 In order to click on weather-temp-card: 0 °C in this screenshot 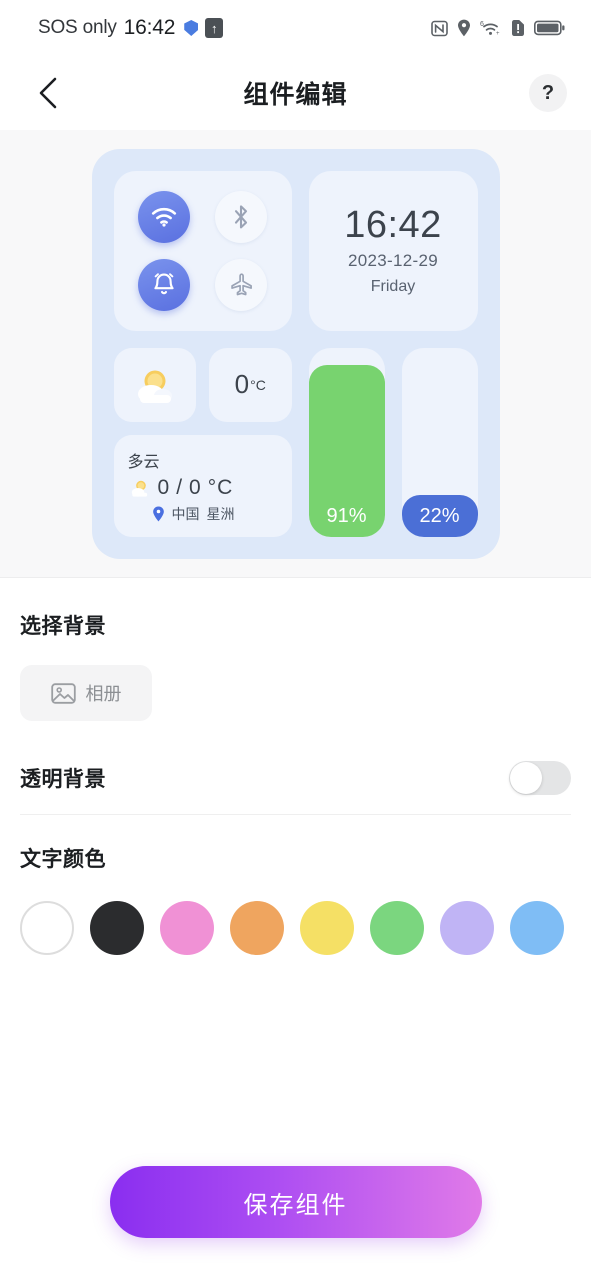, I will do `click(250, 384)`.